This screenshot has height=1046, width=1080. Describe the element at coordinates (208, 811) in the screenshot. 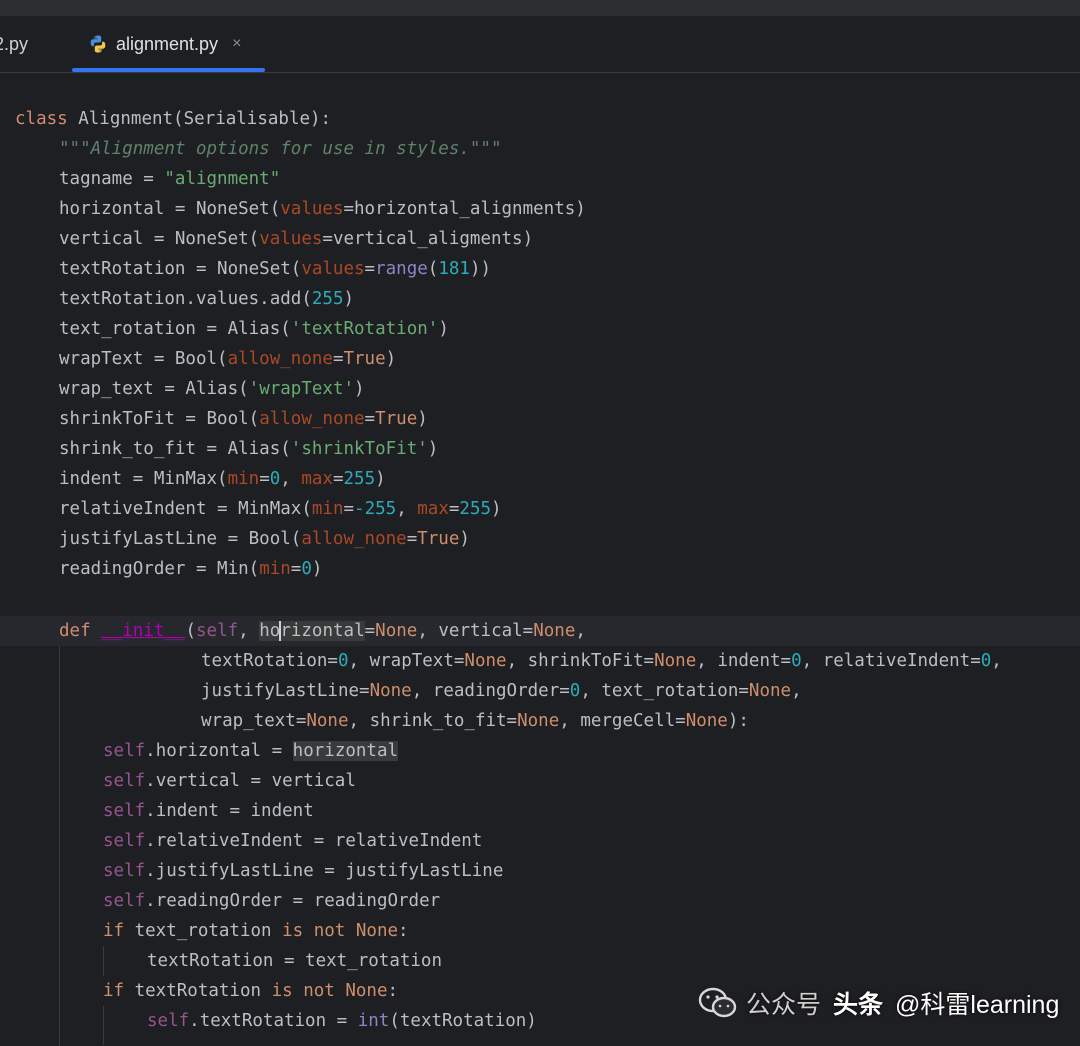

I see `code-line: self.indent = indent` at that location.